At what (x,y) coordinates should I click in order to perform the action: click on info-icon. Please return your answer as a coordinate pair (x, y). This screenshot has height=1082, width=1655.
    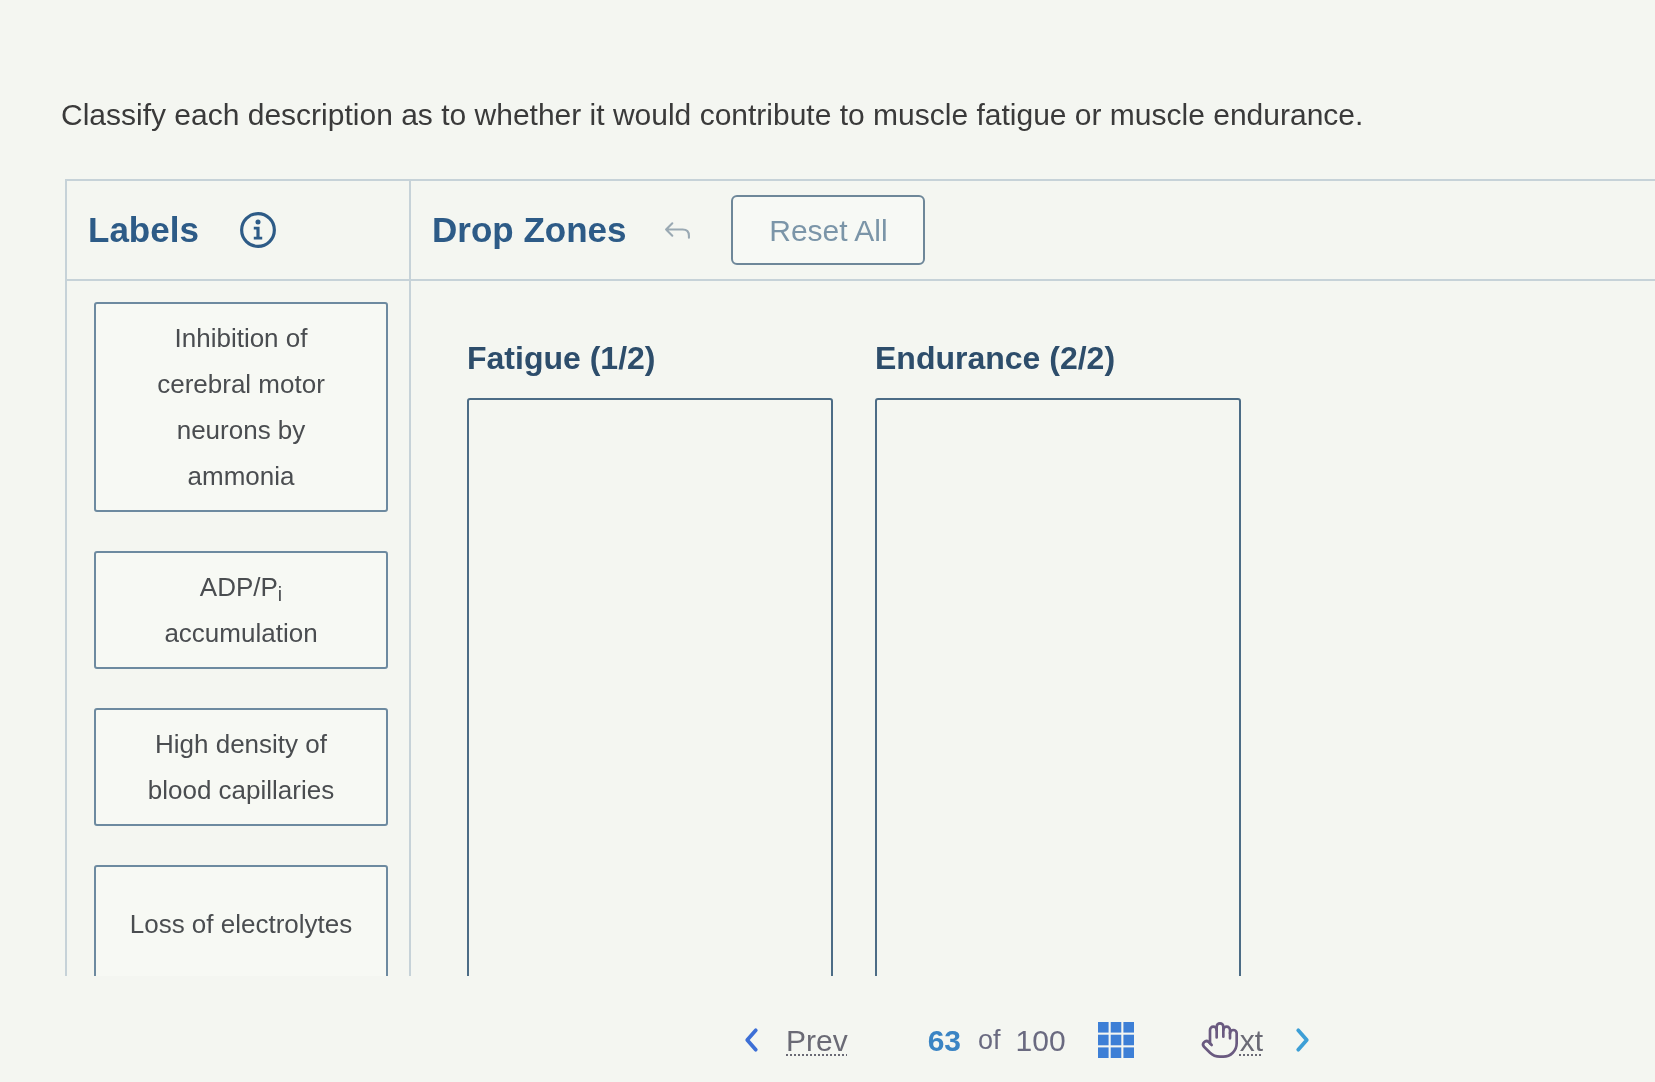
    Looking at the image, I should click on (257, 230).